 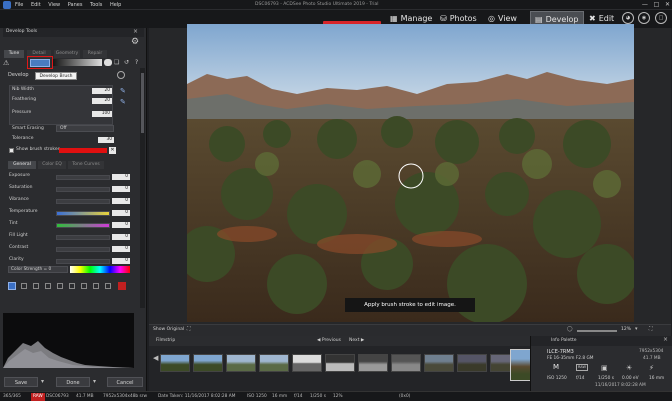 What do you see at coordinates (77, 62) in the screenshot?
I see `gradient-tool-button` at bounding box center [77, 62].